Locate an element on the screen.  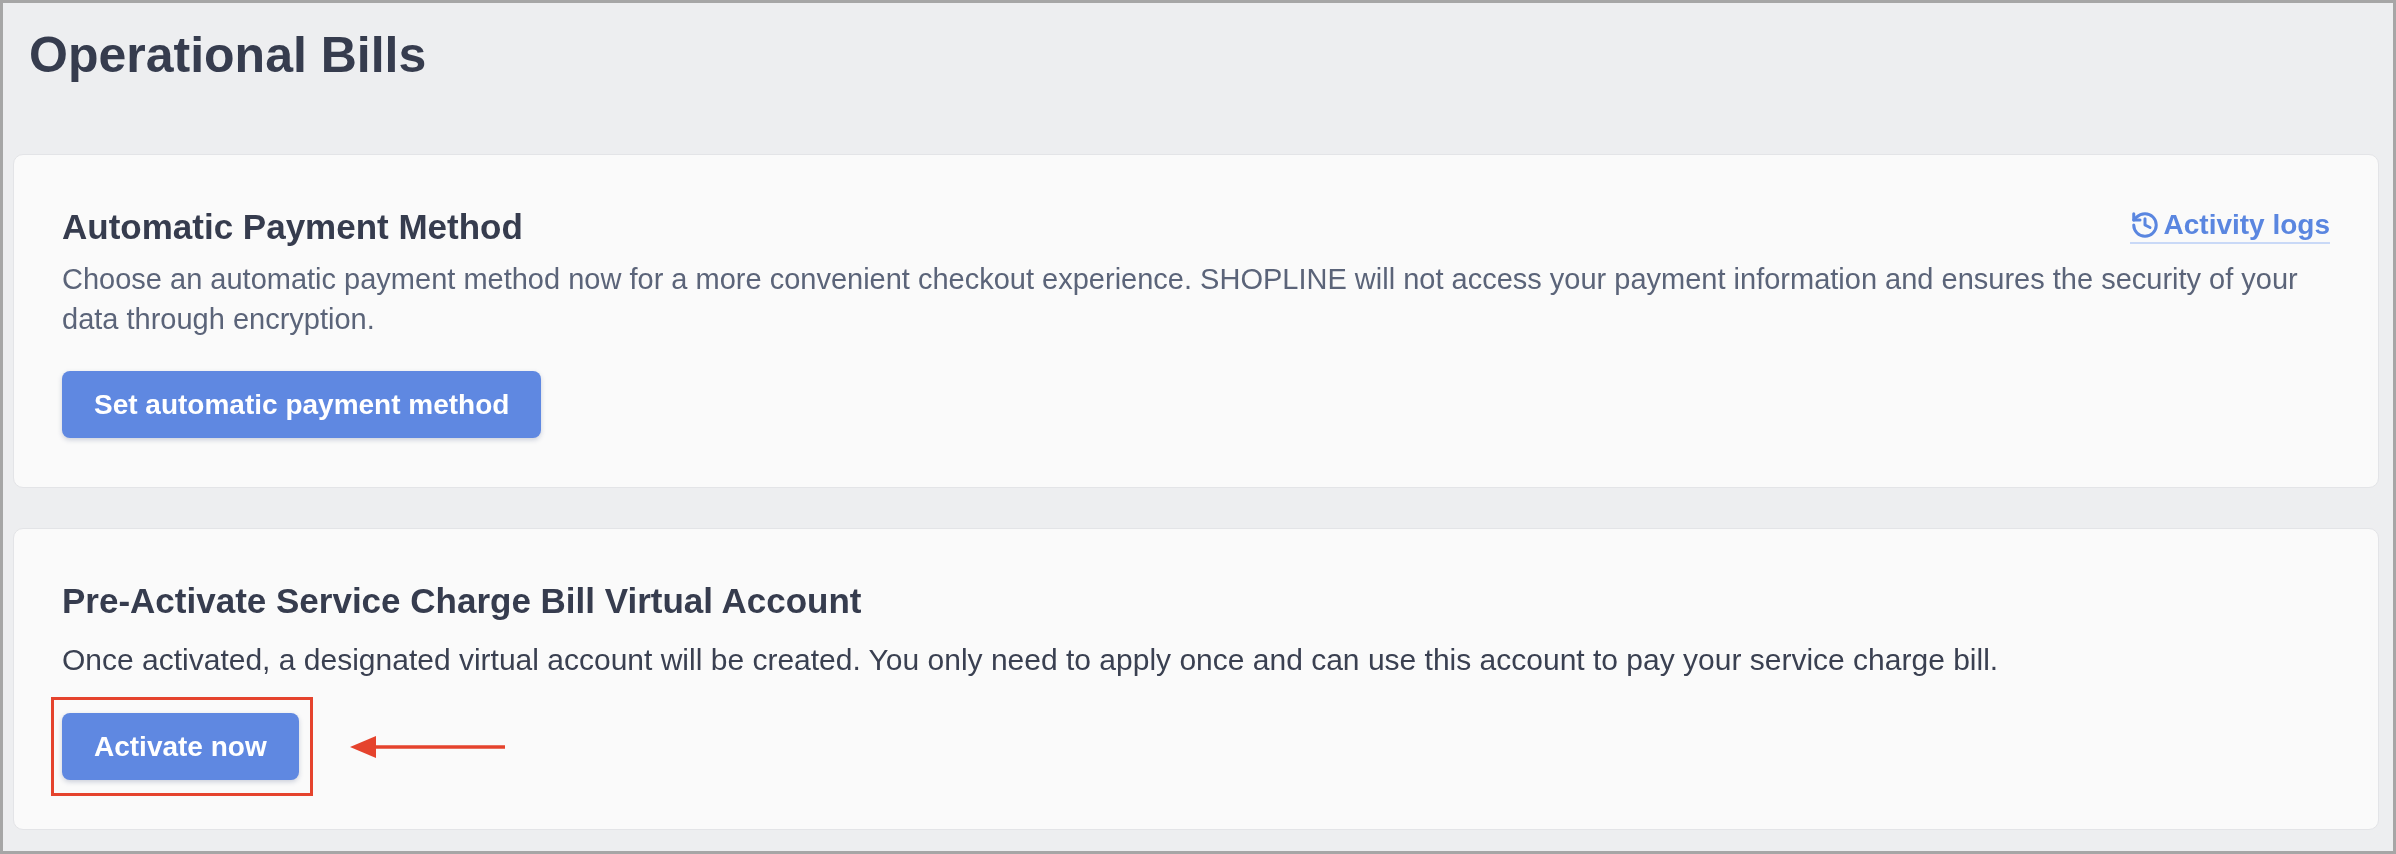
section-description: Choose an automatic payment method now for a more convenient checkout experience. SHOPLINE will not access your payment information and ensures the security of your data through encryption. is located at coordinates (1180, 299).